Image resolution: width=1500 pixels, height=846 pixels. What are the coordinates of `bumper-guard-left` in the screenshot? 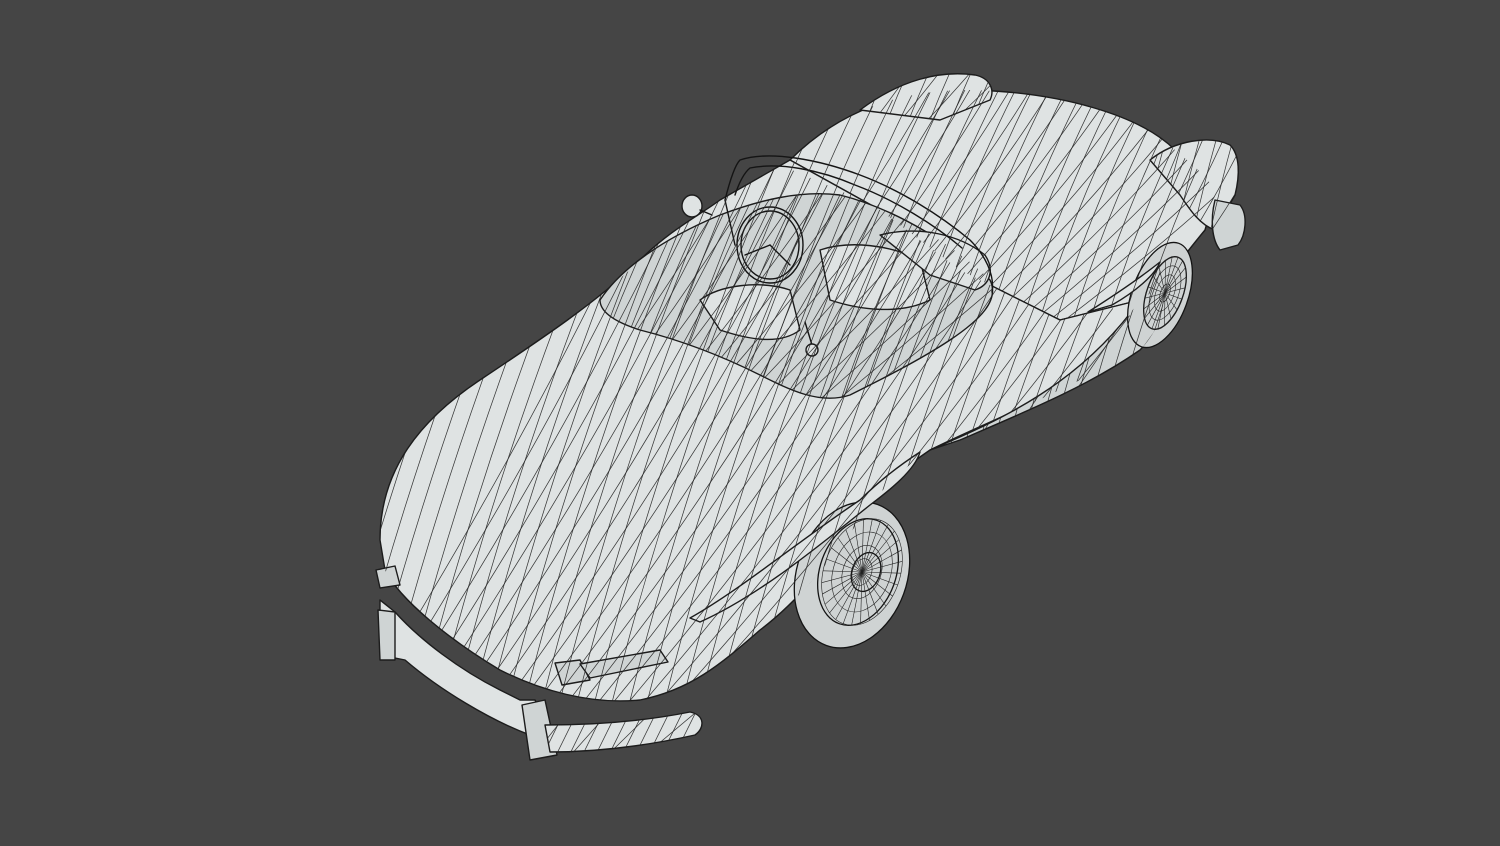 It's located at (386, 635).